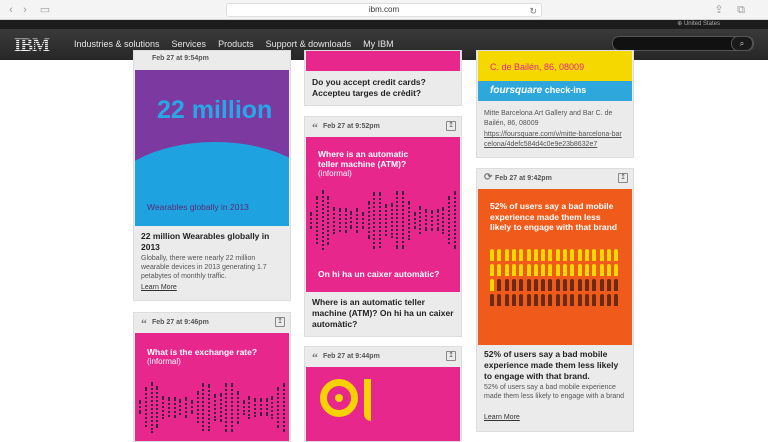  I want to click on share-icon: ⇪, so click(719, 10).